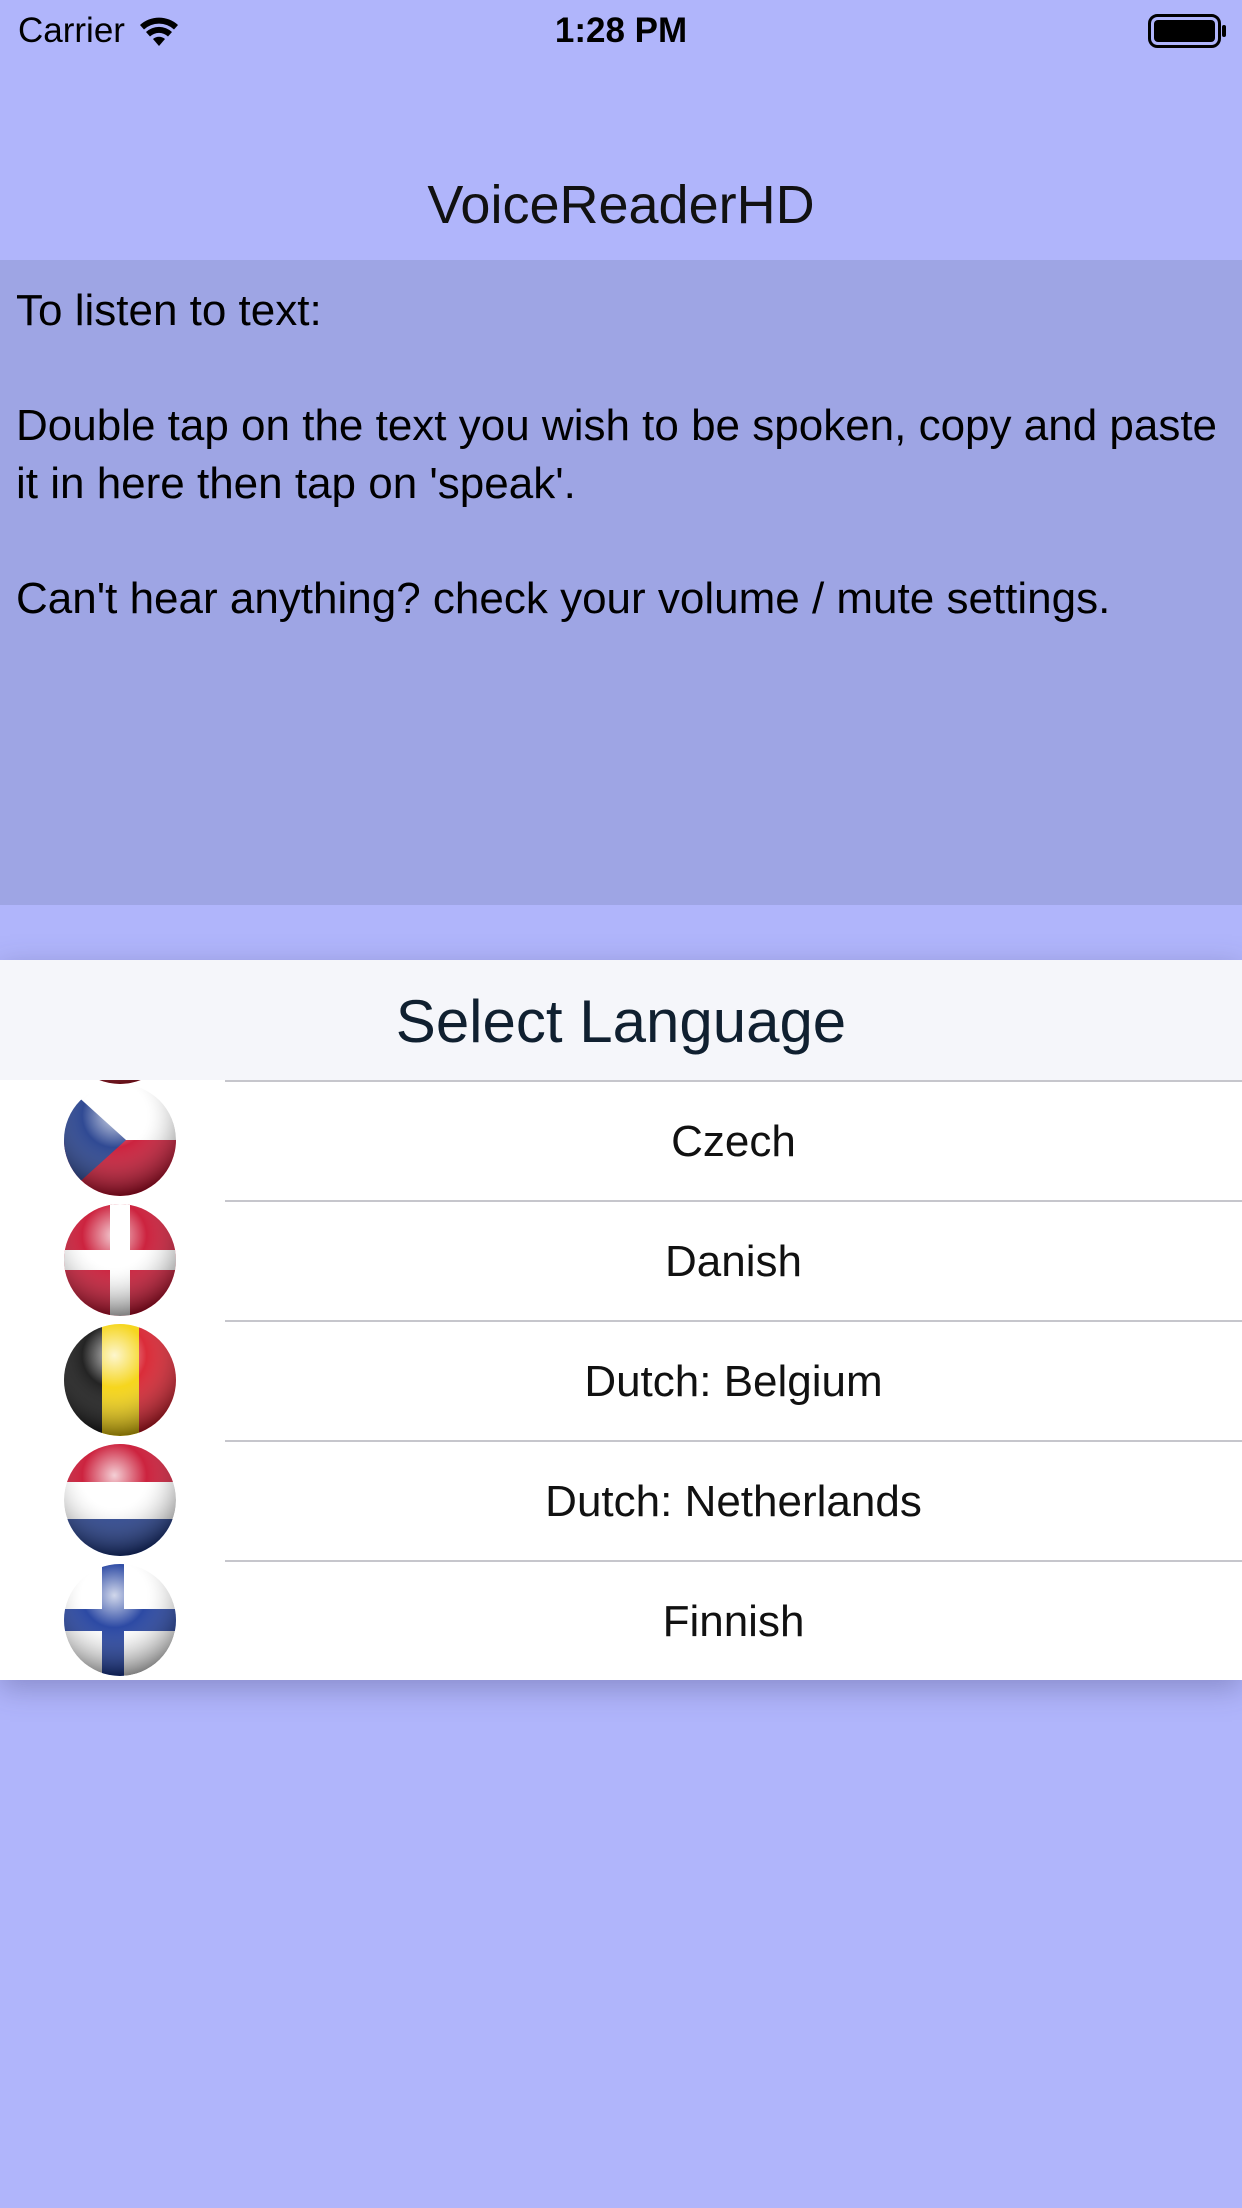  I want to click on finland-flag-icon, so click(120, 1620).